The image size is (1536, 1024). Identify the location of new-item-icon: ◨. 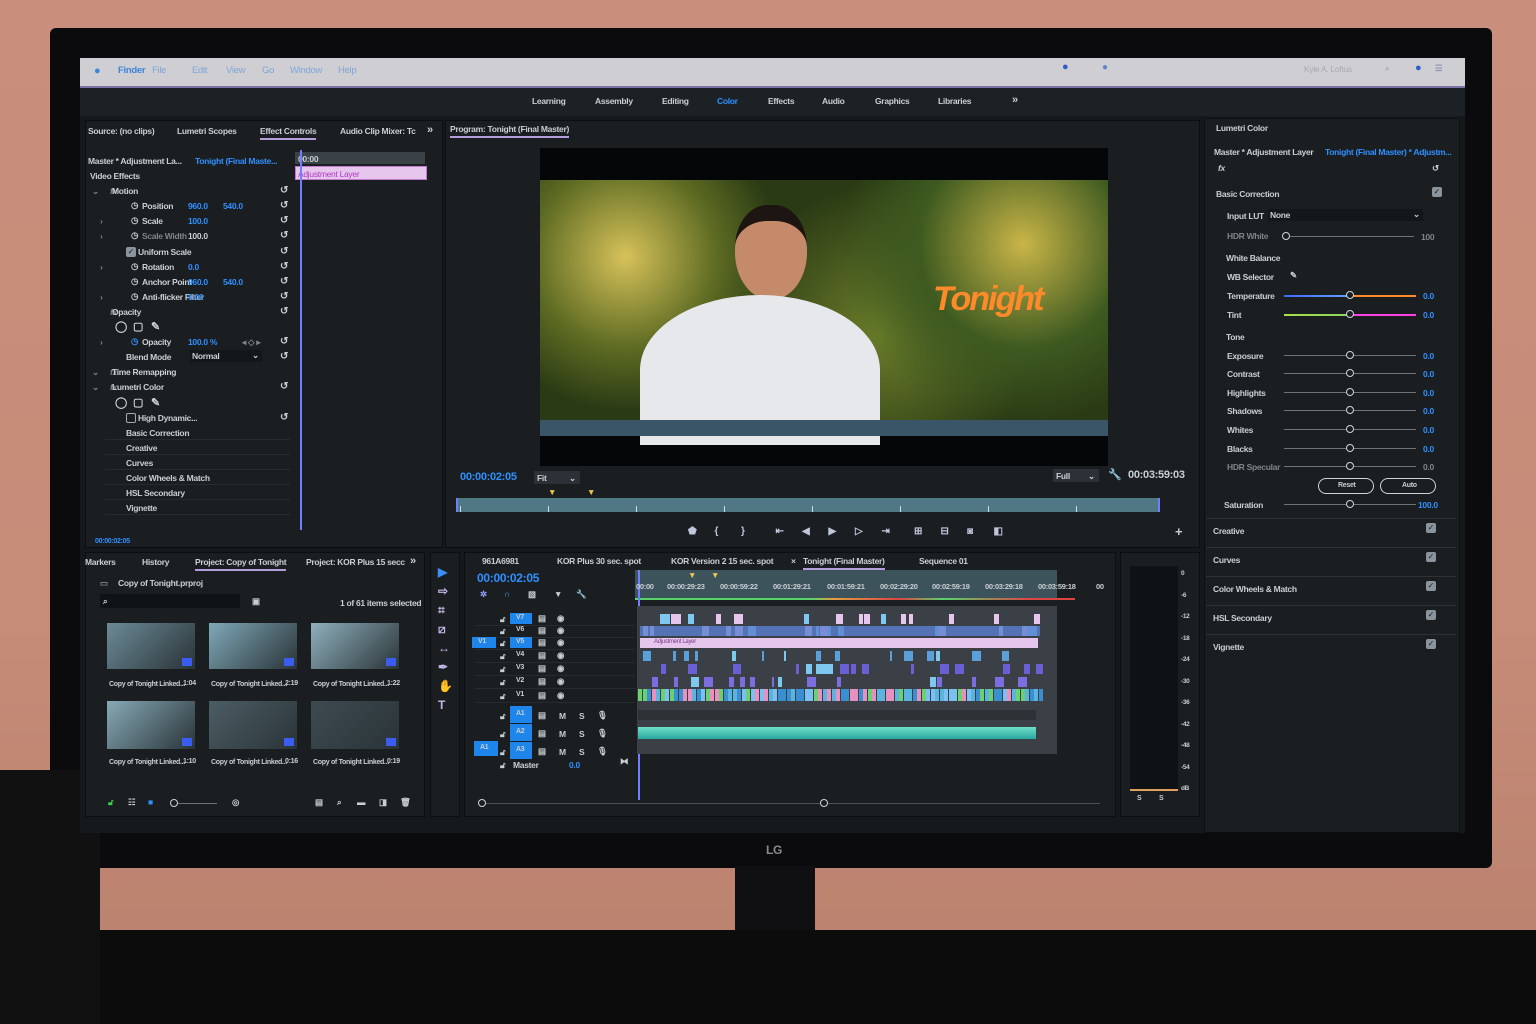
(383, 802).